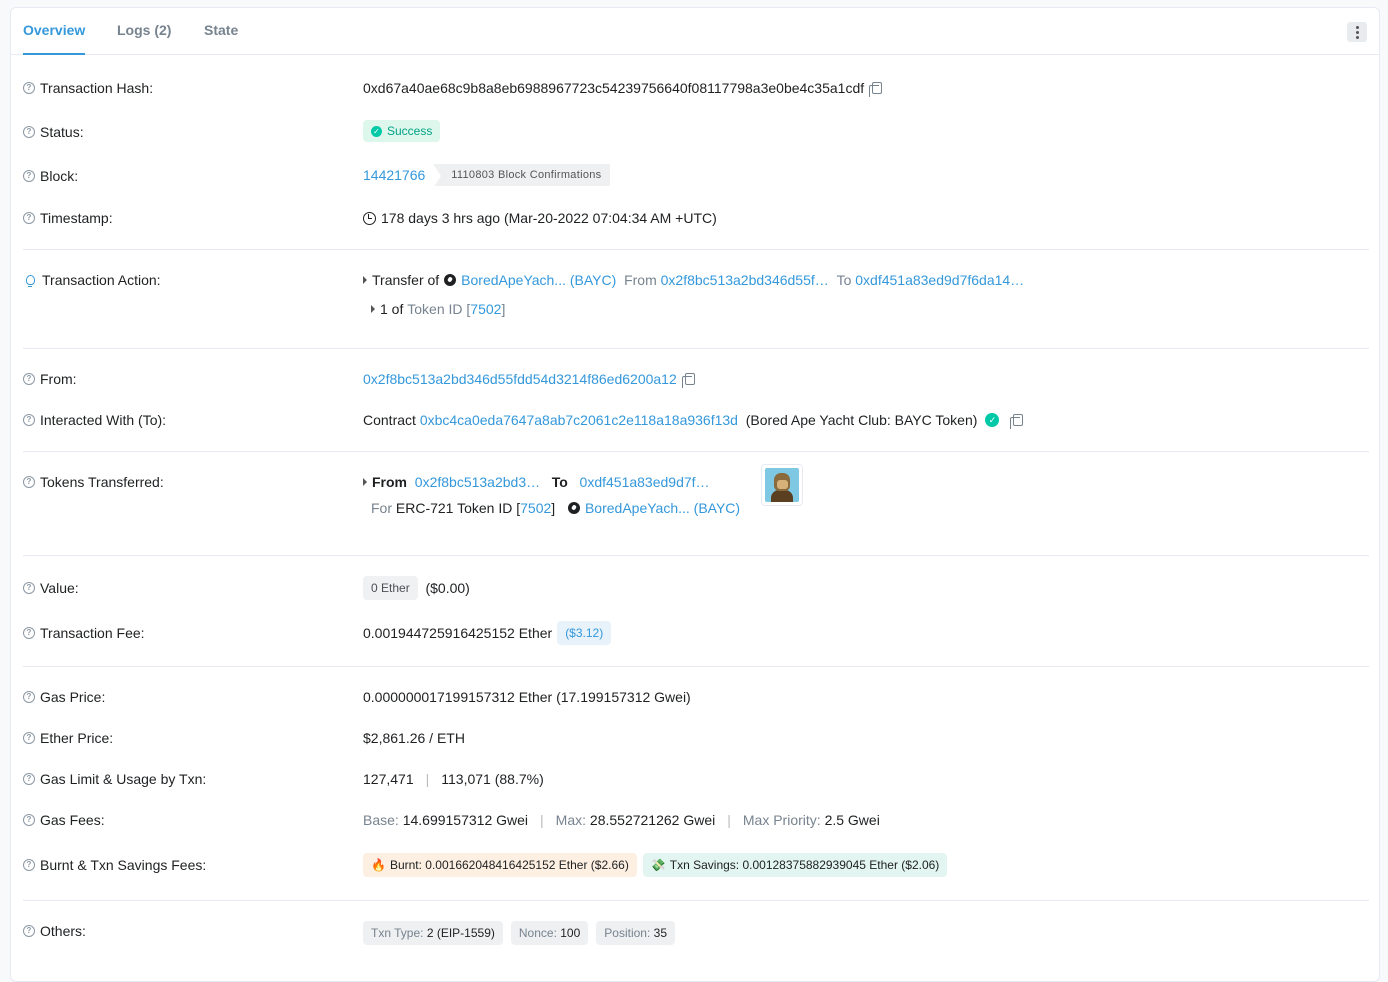  What do you see at coordinates (394, 175) in the screenshot?
I see `block-number-link: 14421766` at bounding box center [394, 175].